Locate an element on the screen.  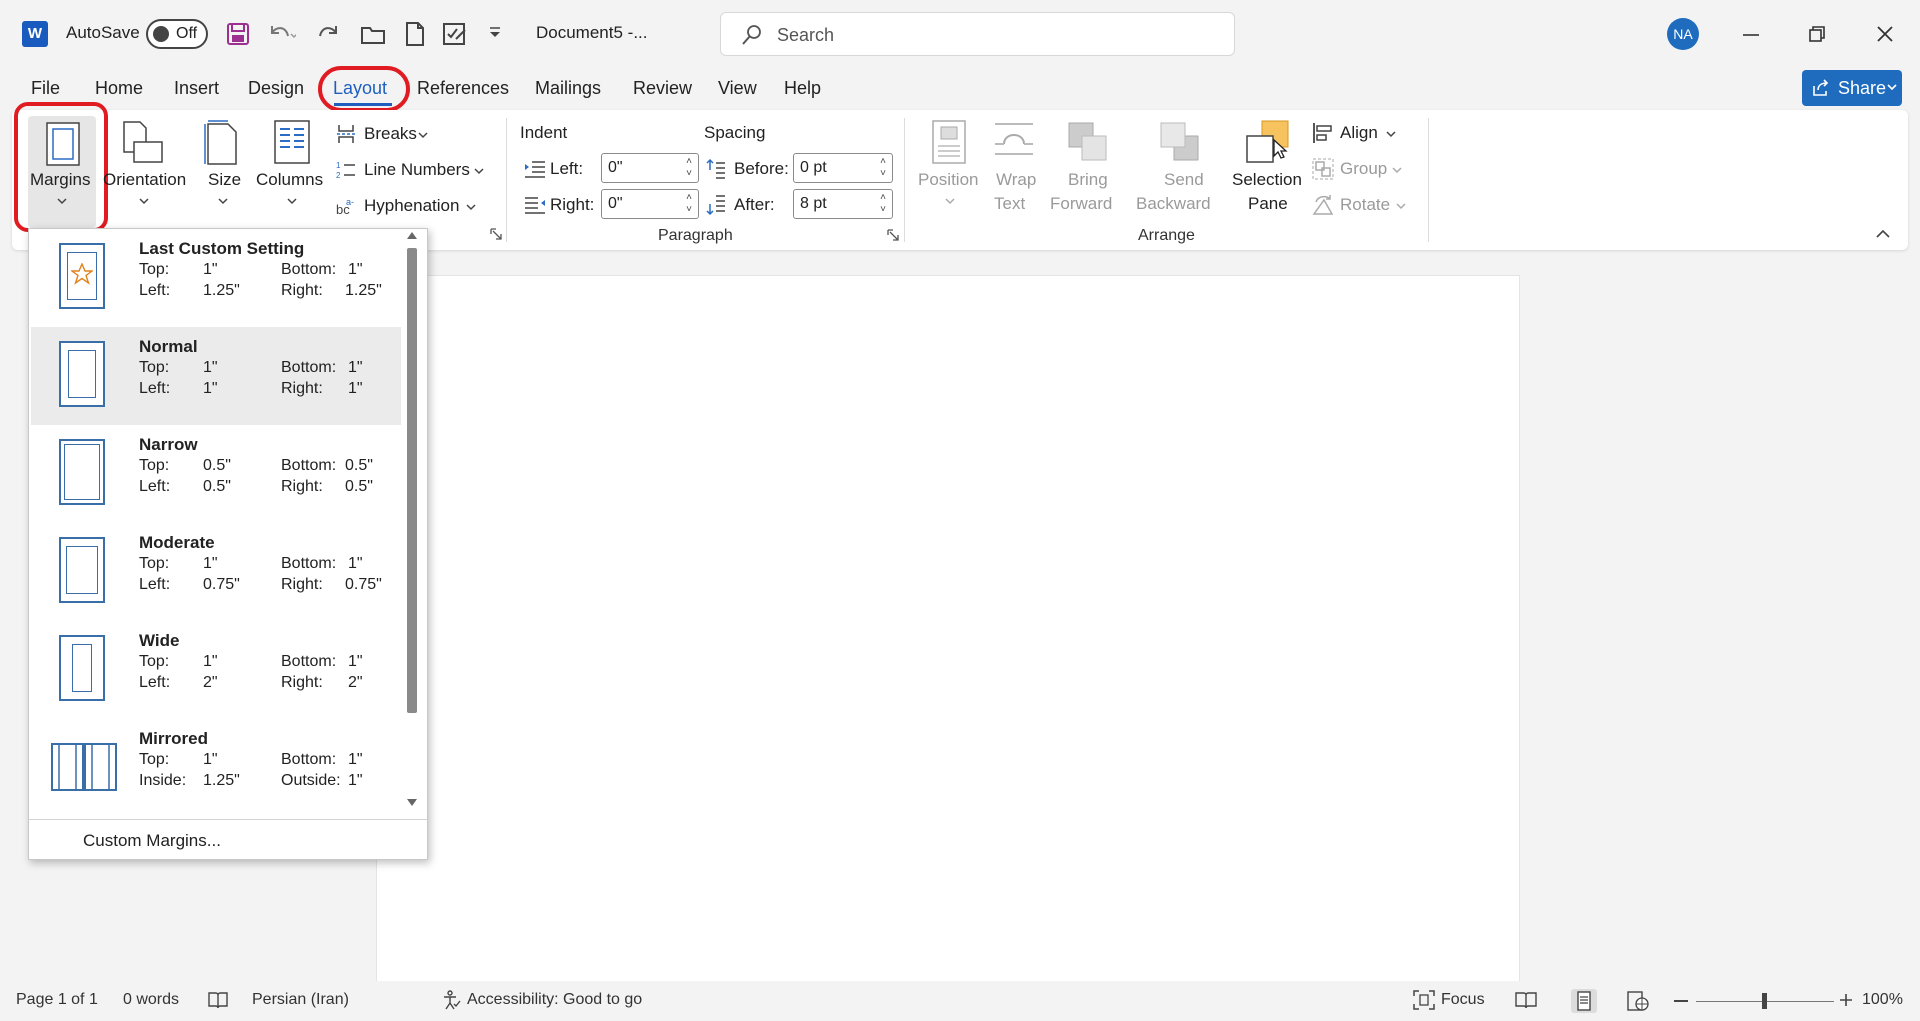
tab-references: References is located at coordinates (463, 88).